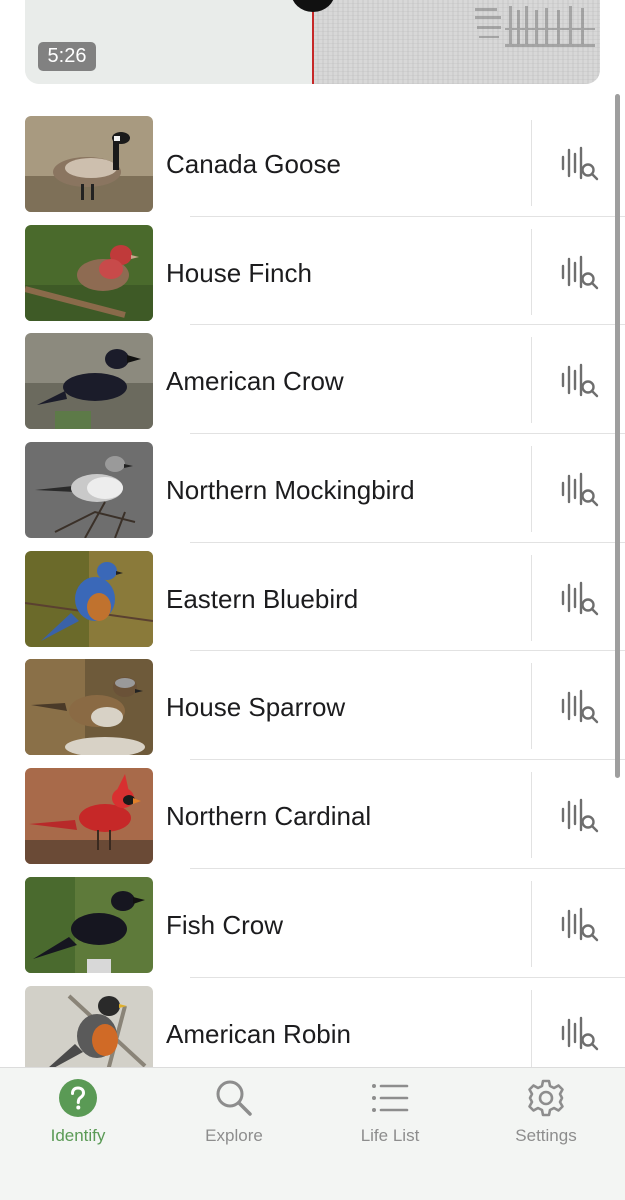  I want to click on list-item: House Sparrow, so click(312, 706).